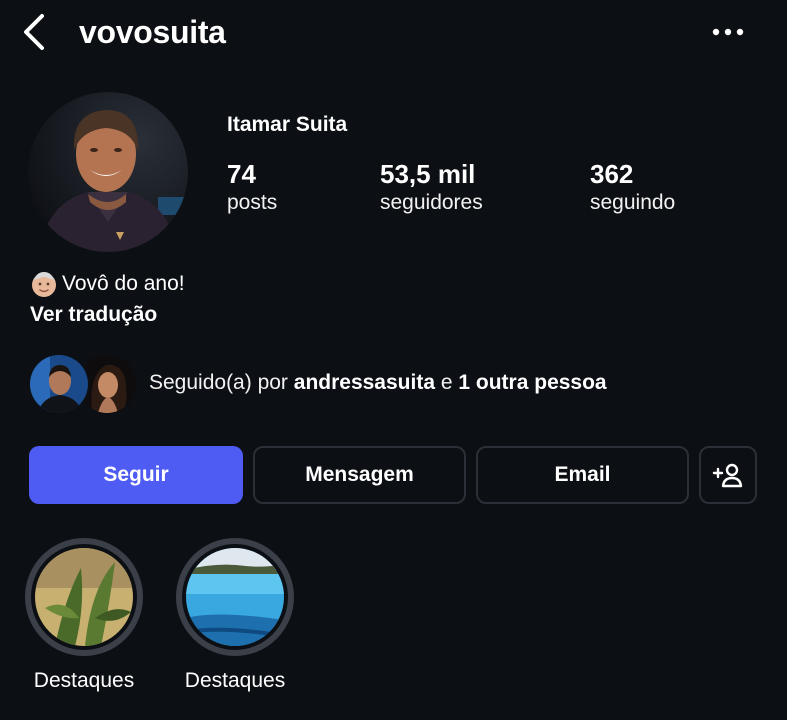  I want to click on followed-by-connector: e, so click(446, 382).